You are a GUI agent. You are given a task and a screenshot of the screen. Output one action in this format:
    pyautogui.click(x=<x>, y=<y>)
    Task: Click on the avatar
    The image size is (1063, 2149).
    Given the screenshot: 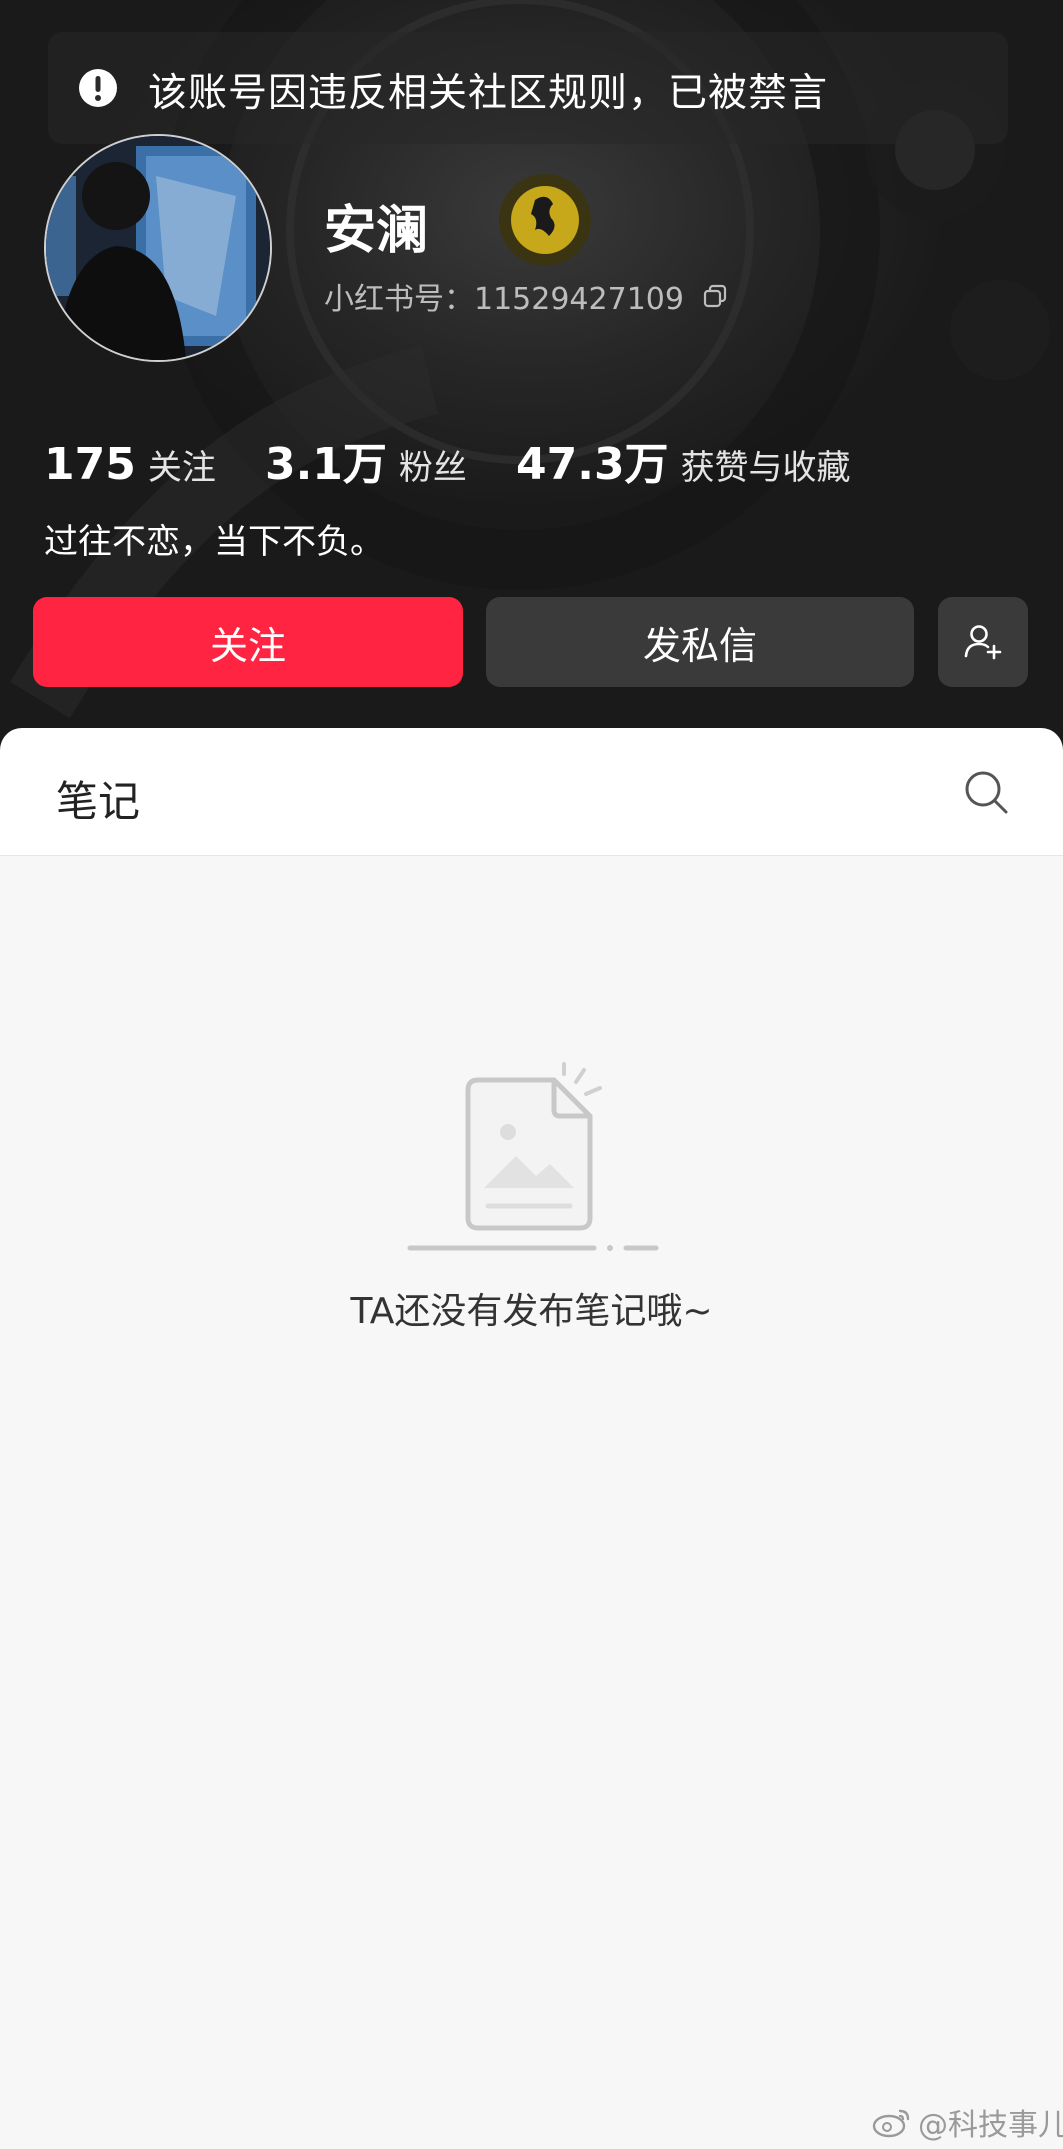 What is the action you would take?
    pyautogui.click(x=158, y=248)
    